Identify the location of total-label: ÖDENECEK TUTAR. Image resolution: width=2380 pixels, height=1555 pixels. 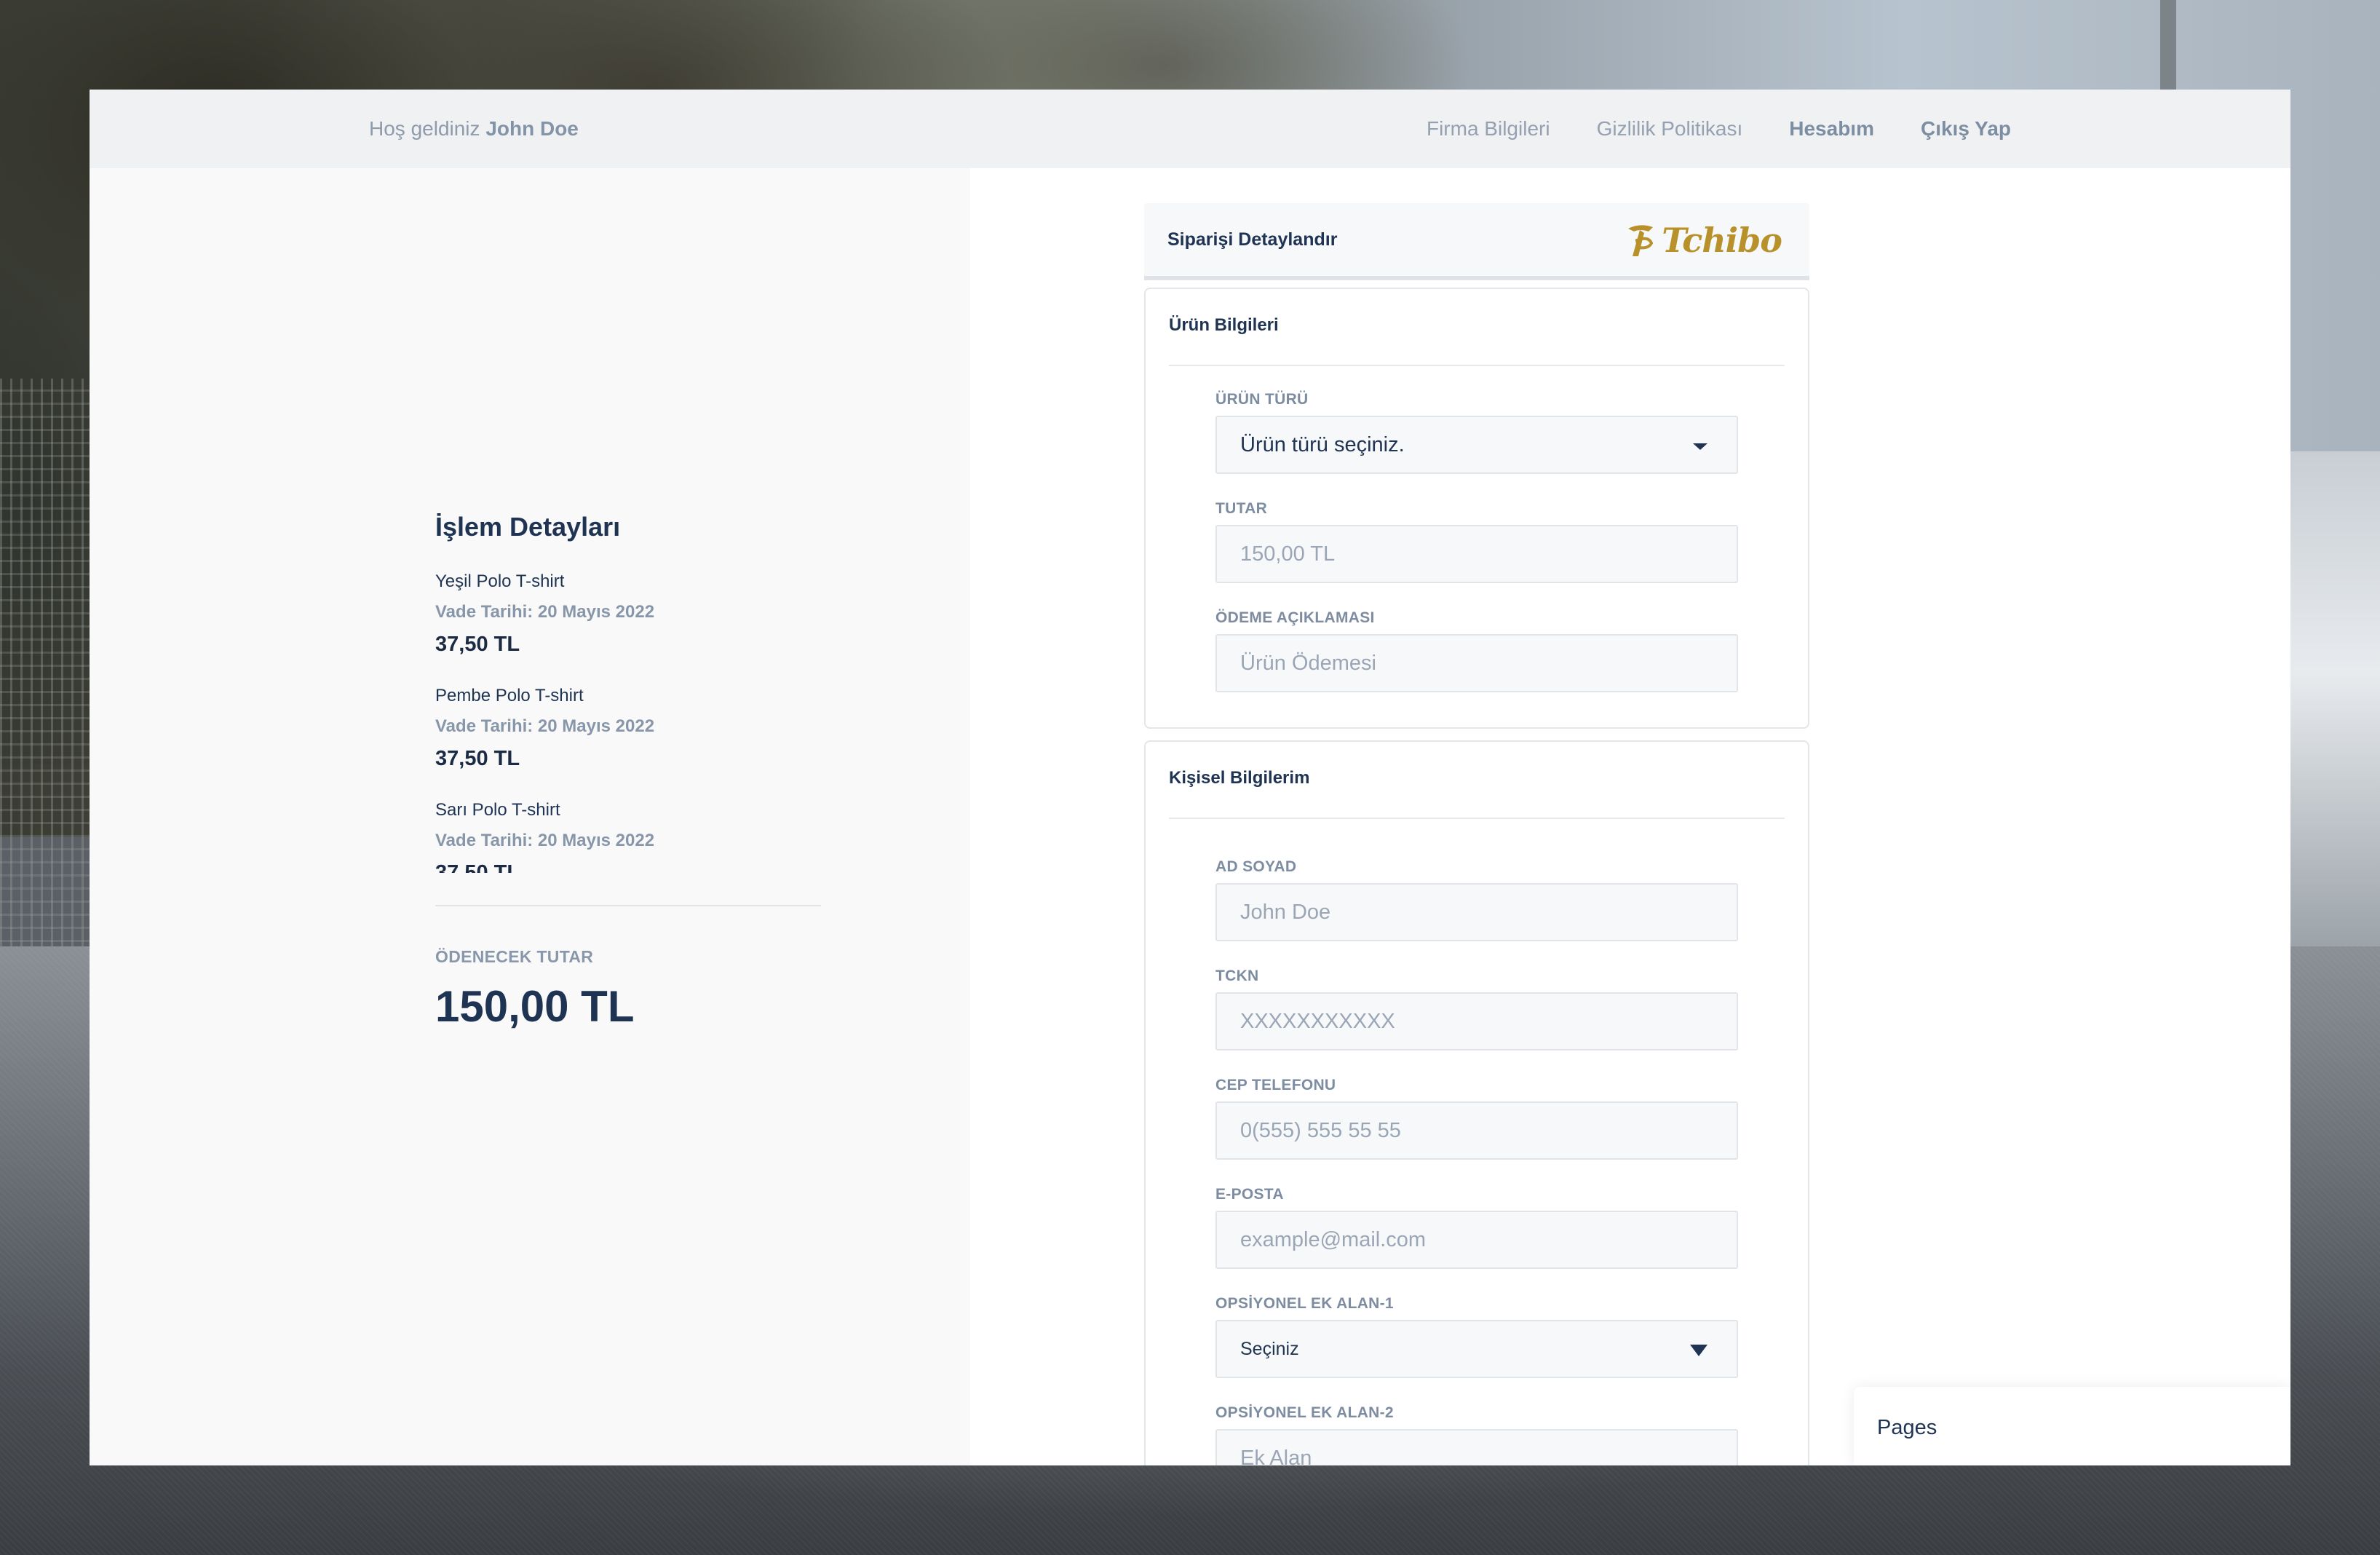
(514, 957).